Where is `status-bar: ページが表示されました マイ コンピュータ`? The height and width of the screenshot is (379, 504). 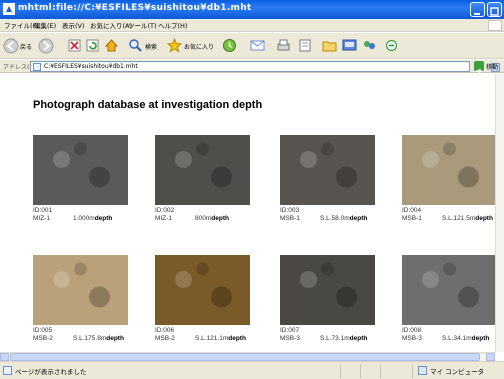
status-bar: ページが表示されました マイ コンピュータ is located at coordinates (252, 370).